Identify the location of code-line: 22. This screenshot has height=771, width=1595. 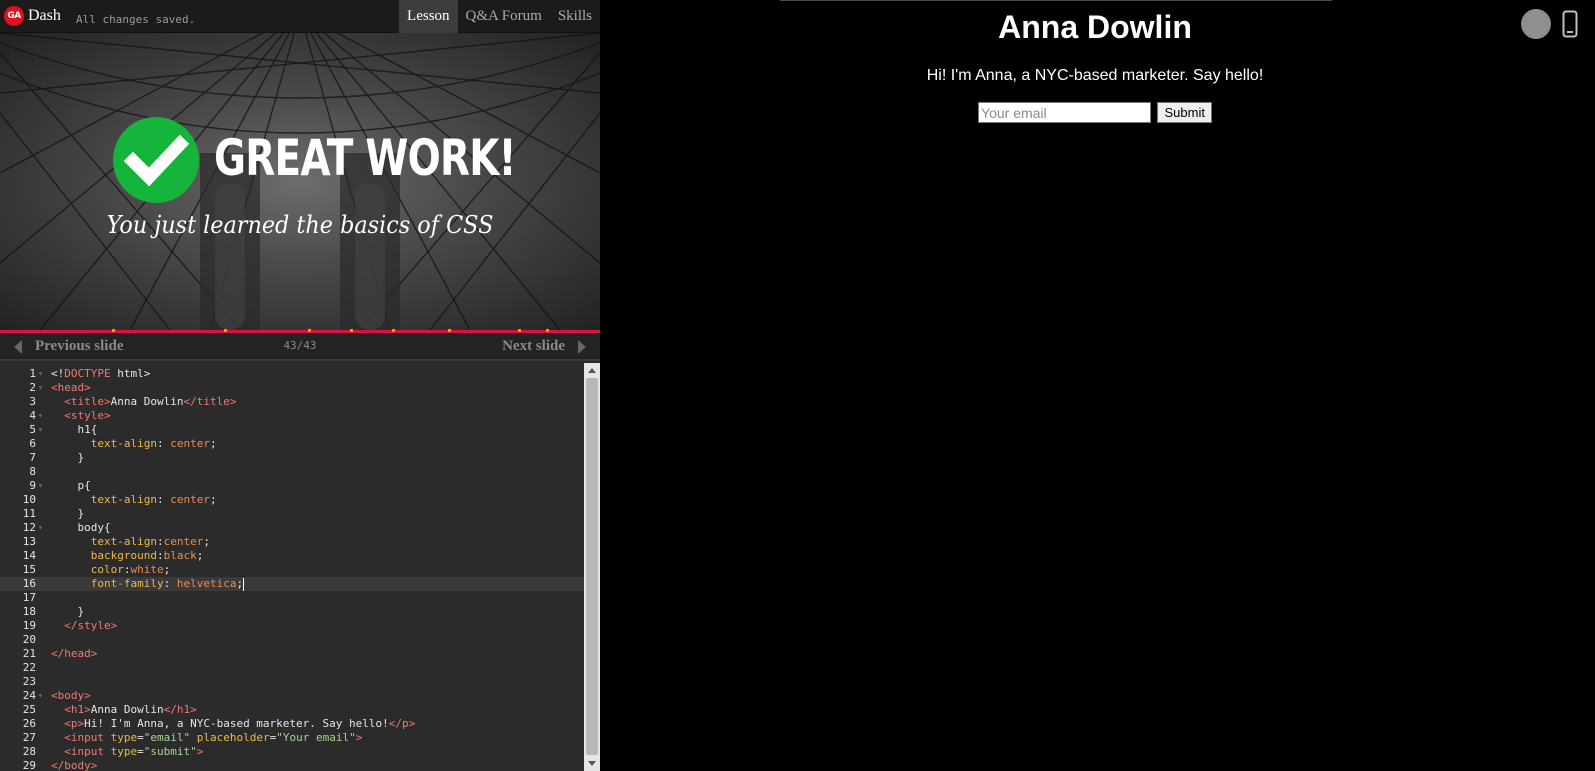
(292, 668).